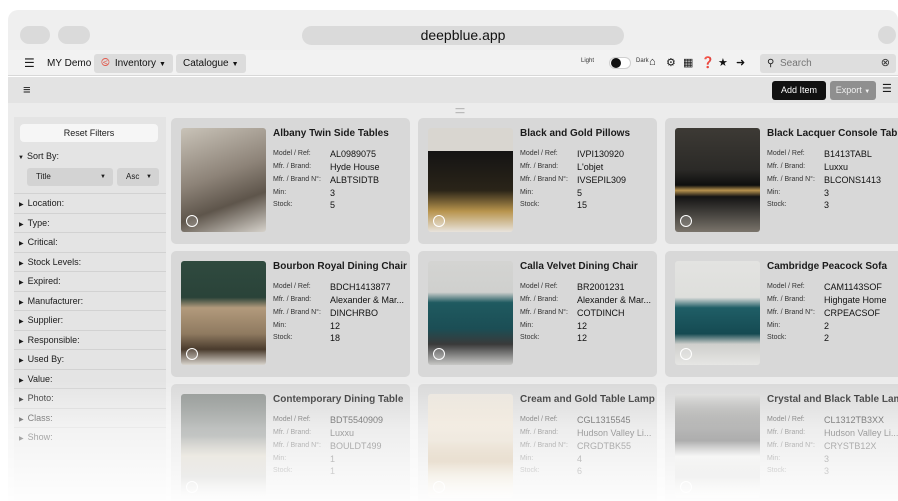 The image size is (898, 501). Describe the element at coordinates (138, 177) in the screenshot. I see `sort-order-select: Asc ▼` at that location.